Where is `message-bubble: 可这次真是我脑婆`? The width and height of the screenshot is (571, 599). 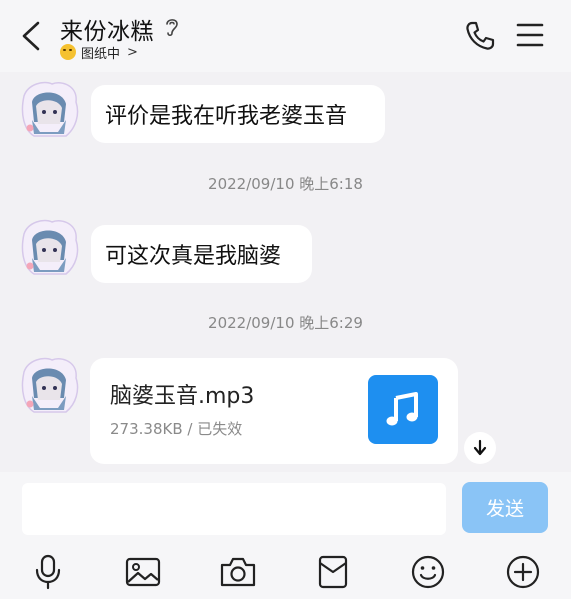
message-bubble: 可这次真是我脑婆 is located at coordinates (201, 254).